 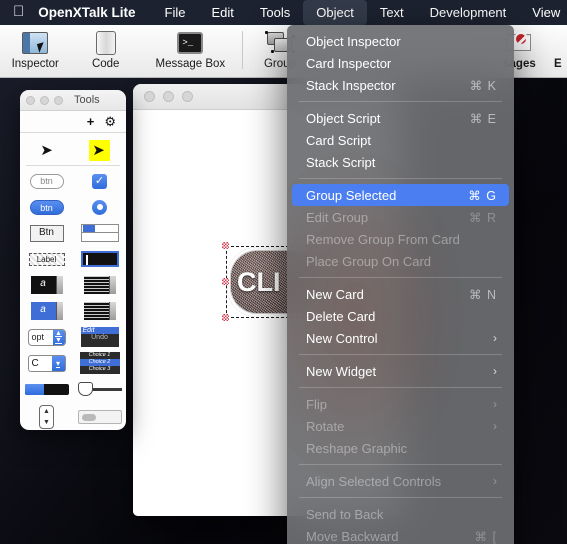 I want to click on rounded-button-tool: btn, so click(x=46, y=181).